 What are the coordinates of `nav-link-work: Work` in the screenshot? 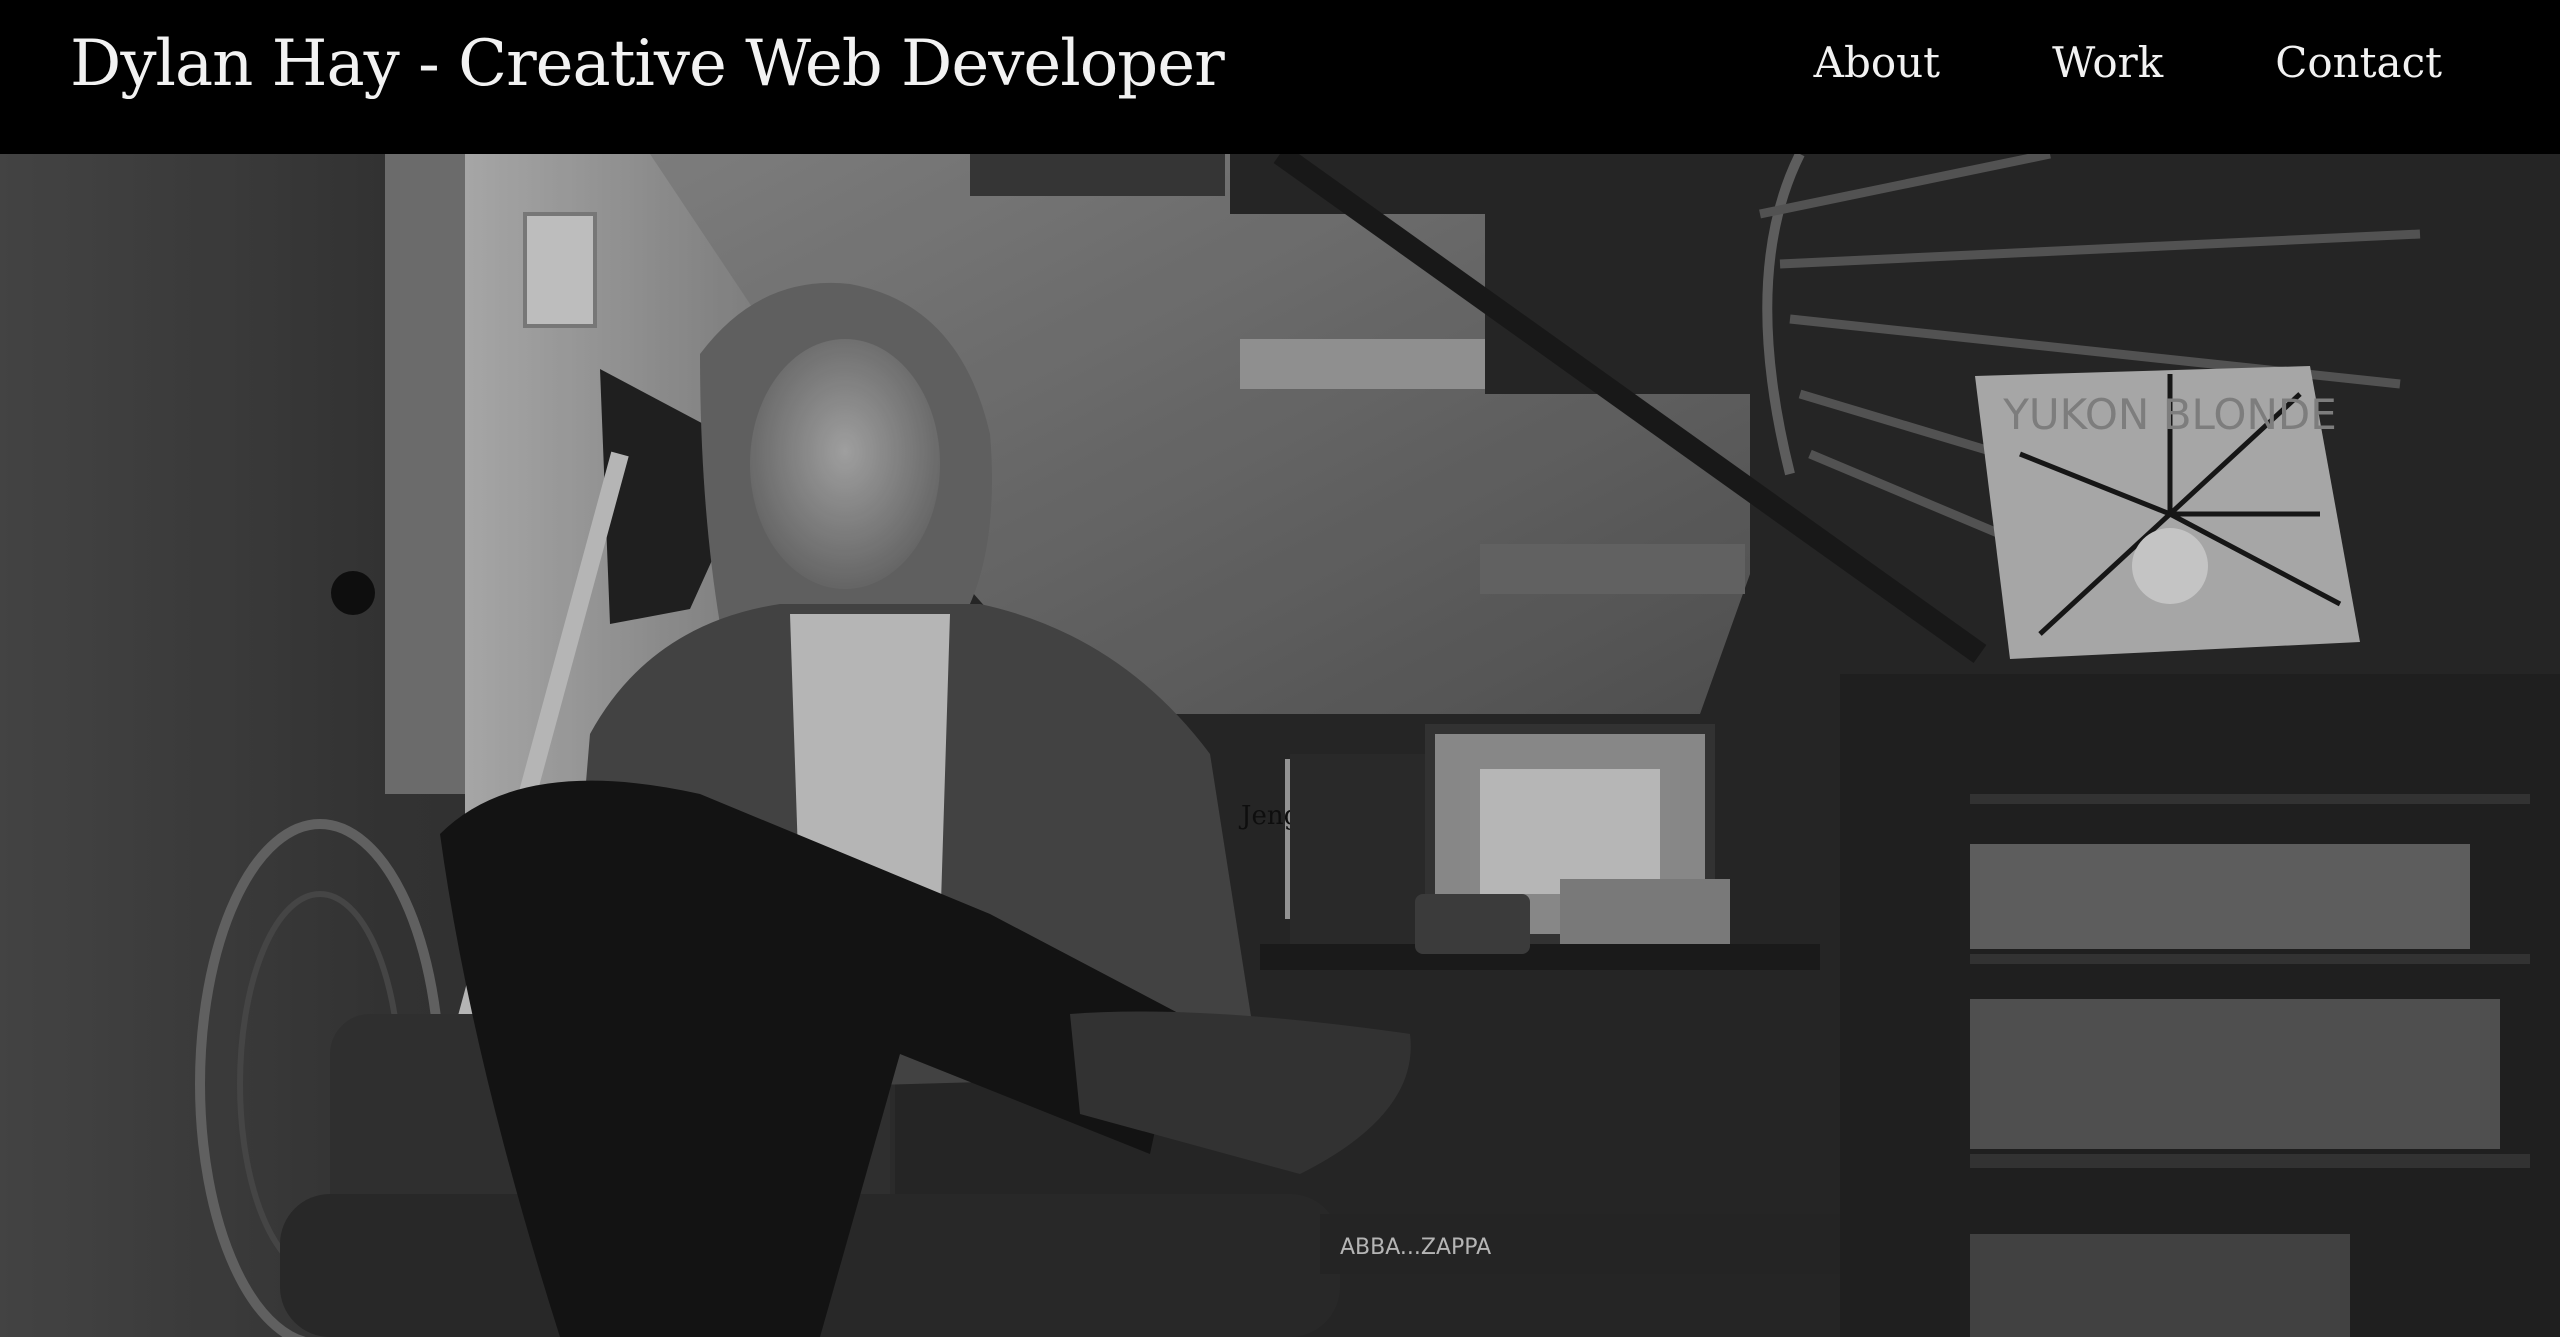 It's located at (2107, 63).